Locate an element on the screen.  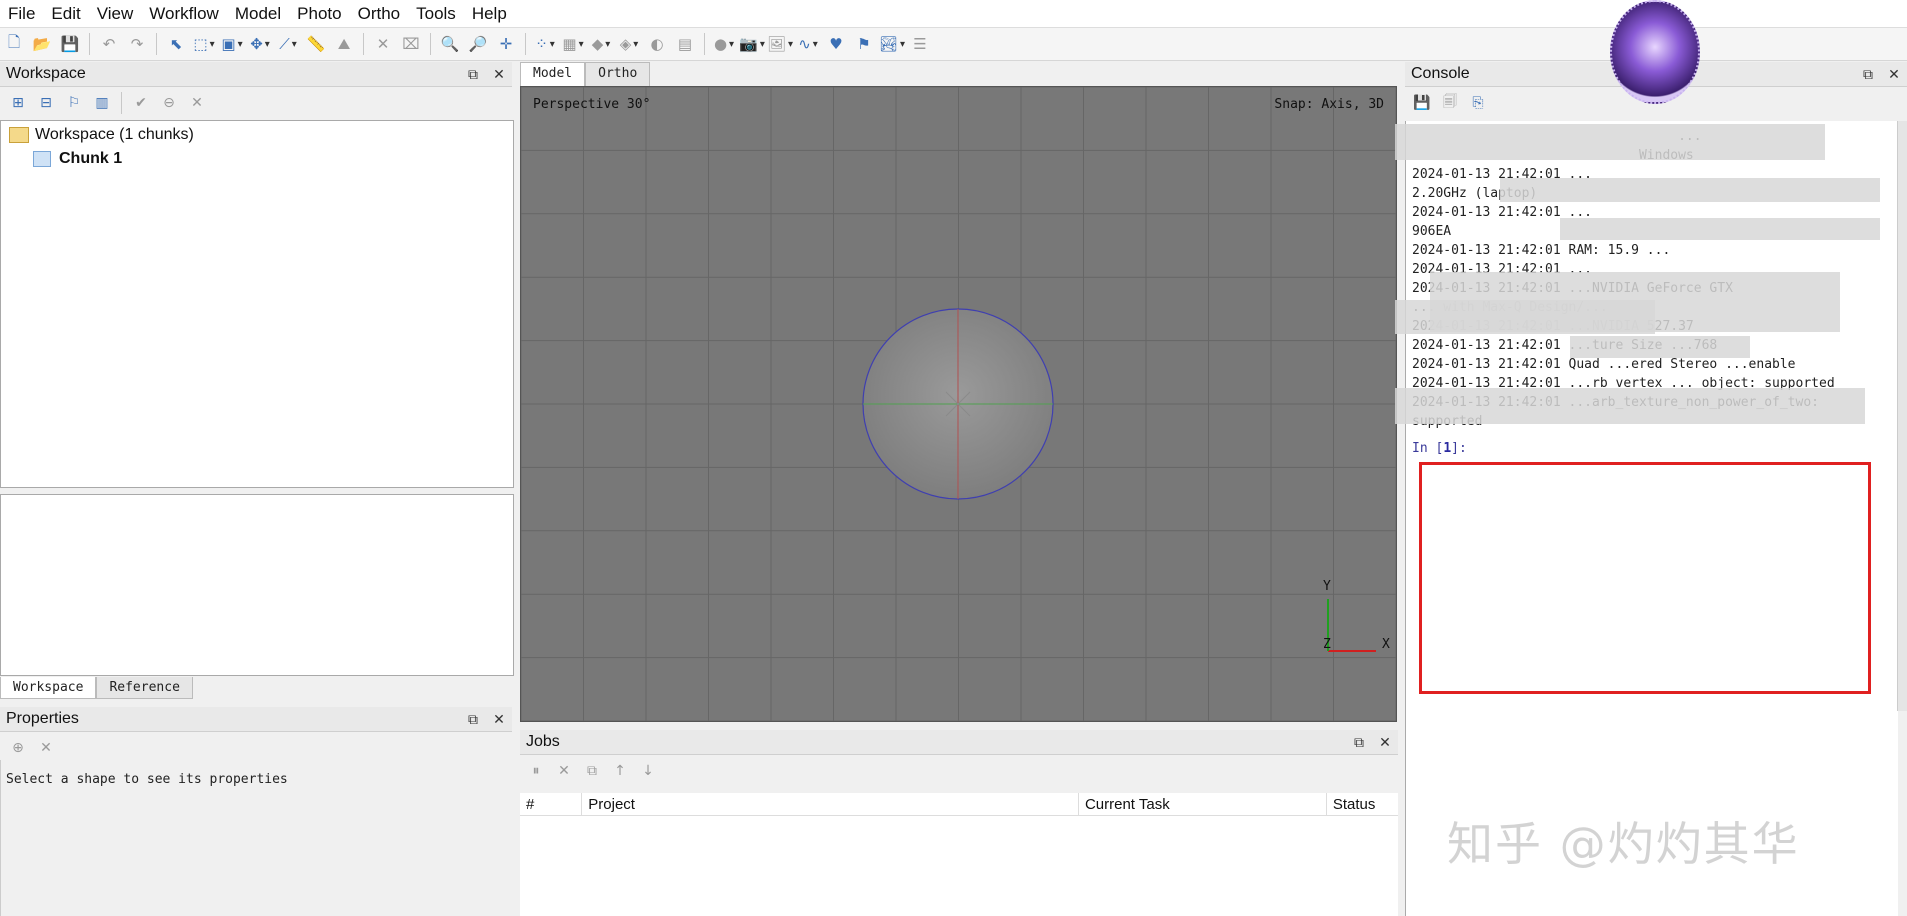
tab-ortho: Ortho is located at coordinates (618, 74).